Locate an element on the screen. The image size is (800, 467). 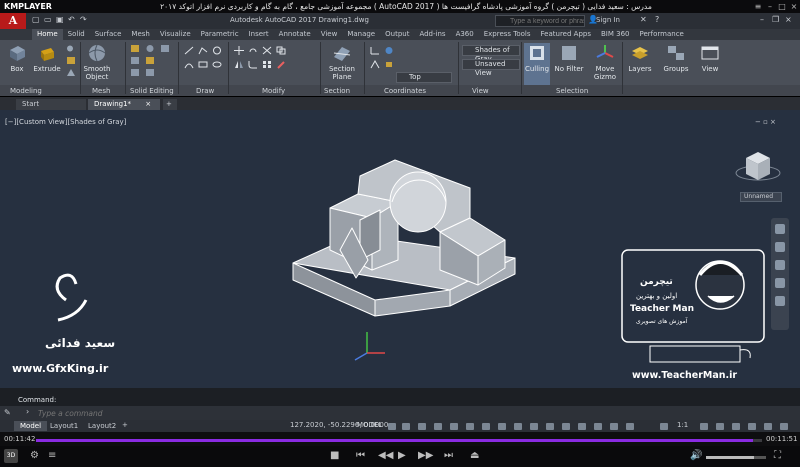
previous-icon: ⏮ is located at coordinates (360, 455).